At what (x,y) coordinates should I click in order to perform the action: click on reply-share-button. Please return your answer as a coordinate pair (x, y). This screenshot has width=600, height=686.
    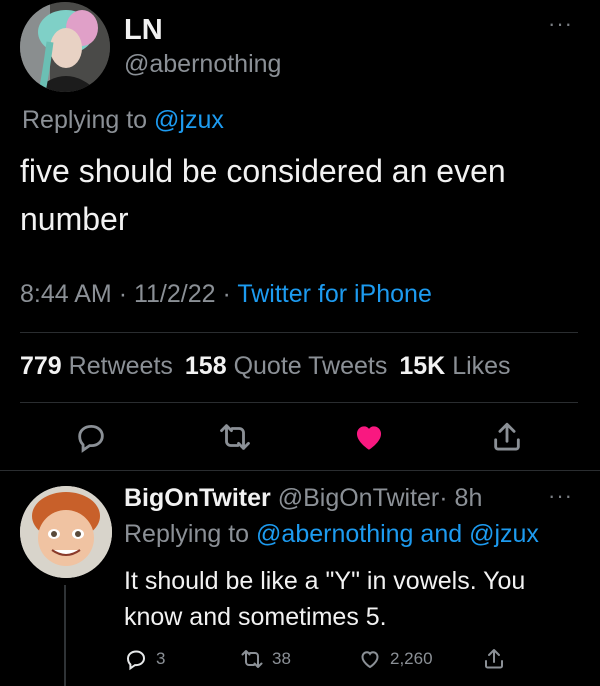
    Looking at the image, I should click on (494, 659).